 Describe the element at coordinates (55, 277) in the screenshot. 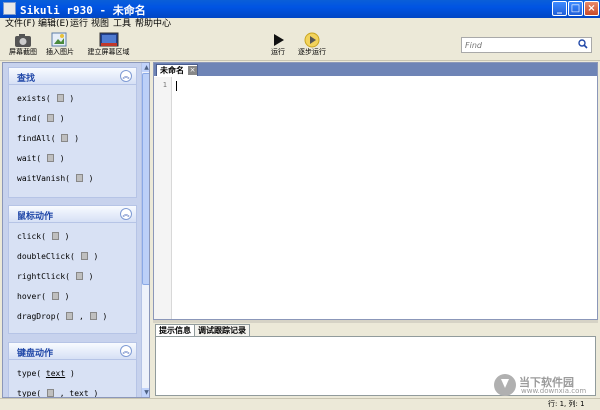

I see `cmd-rightclick: rightClick( )` at that location.